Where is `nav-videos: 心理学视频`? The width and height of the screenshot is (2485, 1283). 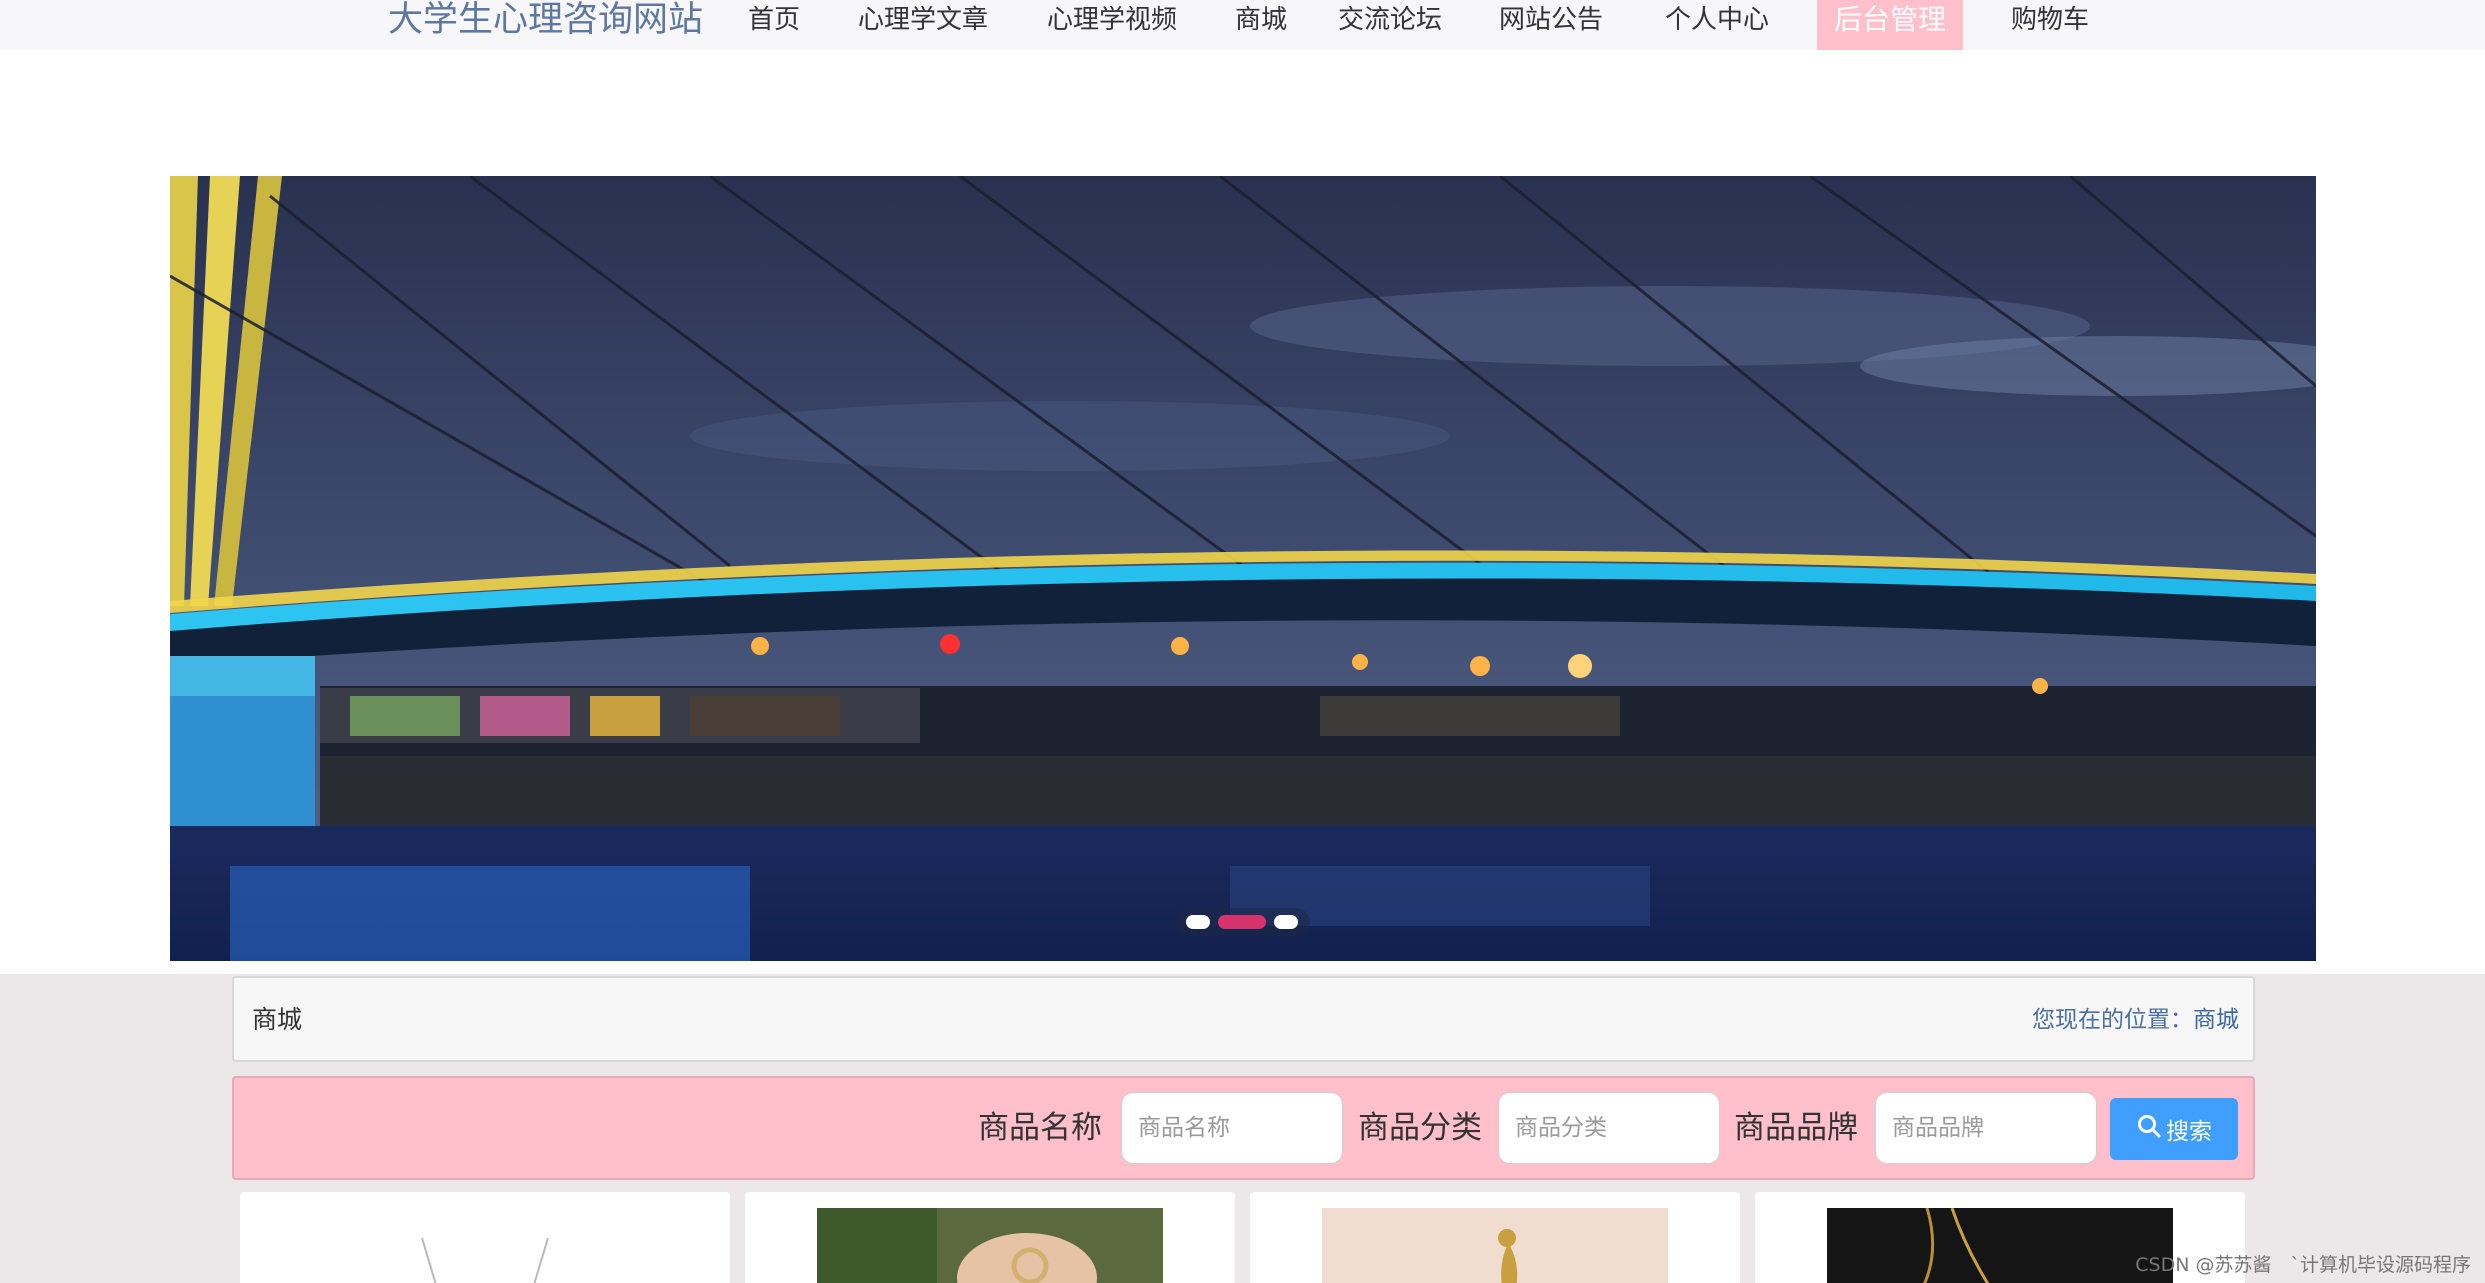
nav-videos: 心理学视频 is located at coordinates (1112, 25).